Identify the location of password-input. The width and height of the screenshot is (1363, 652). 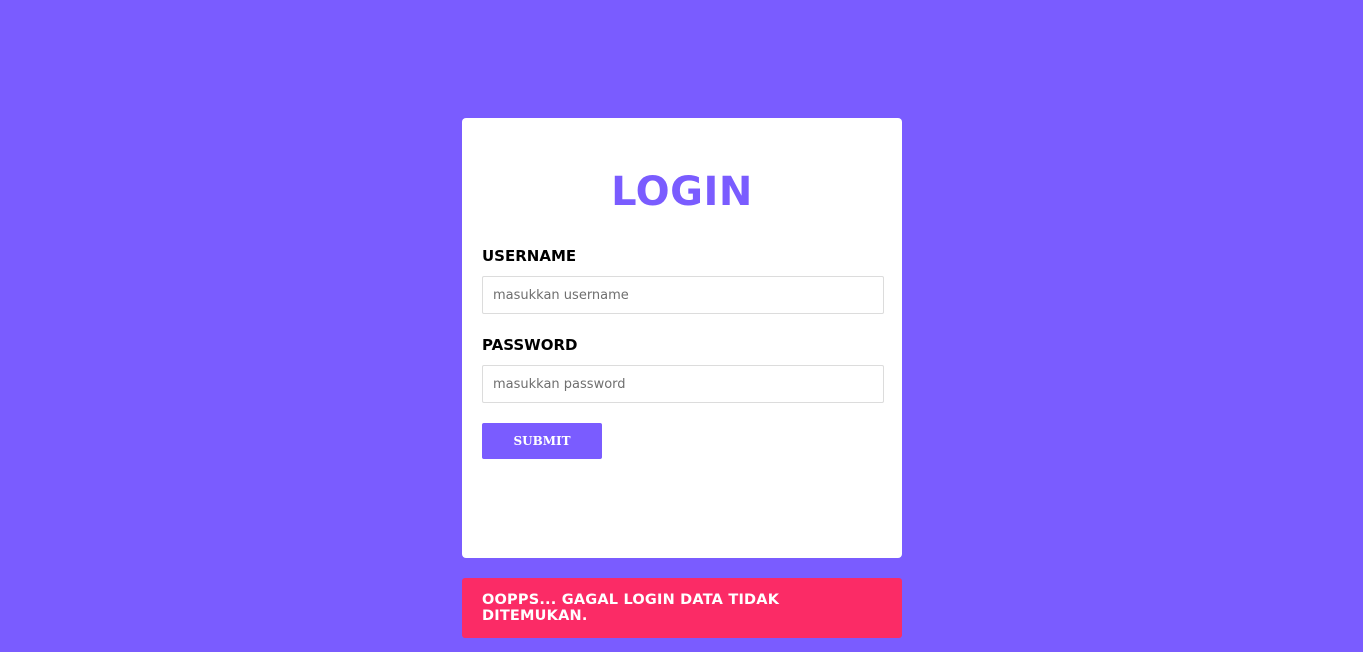
(683, 384).